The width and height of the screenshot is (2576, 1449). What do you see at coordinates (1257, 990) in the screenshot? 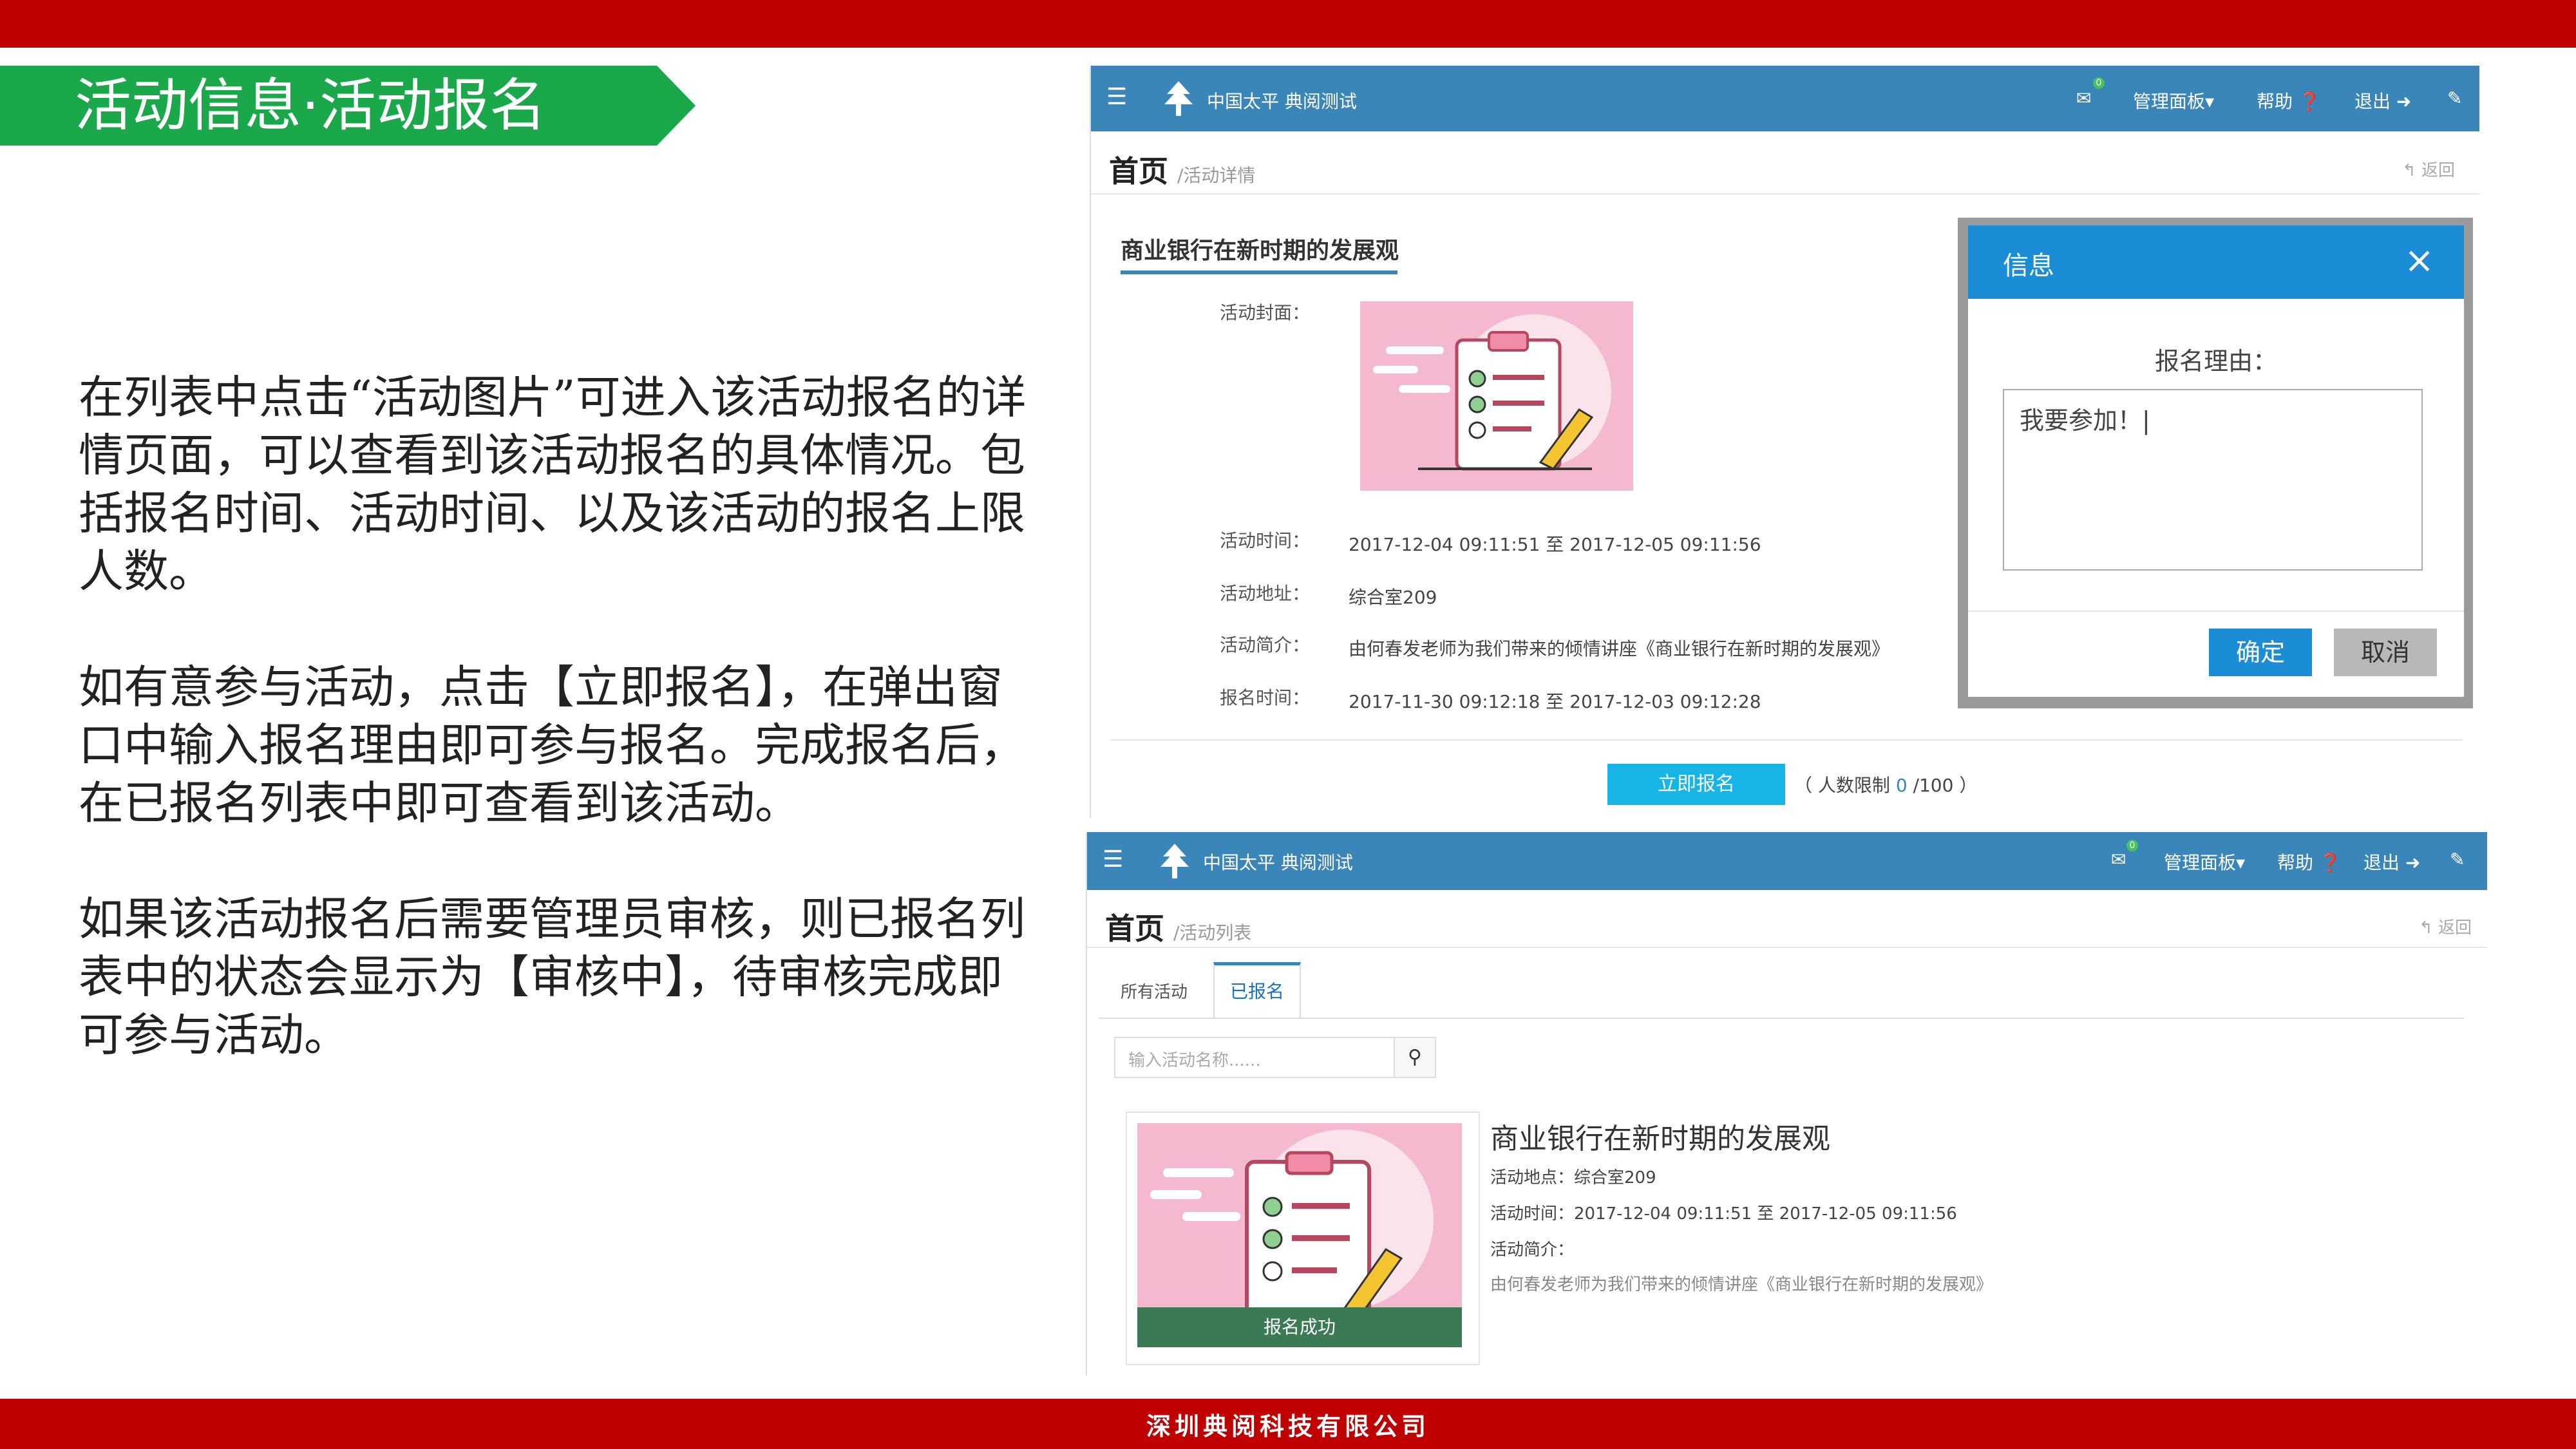
I see `tab-signed-up: 已报名` at bounding box center [1257, 990].